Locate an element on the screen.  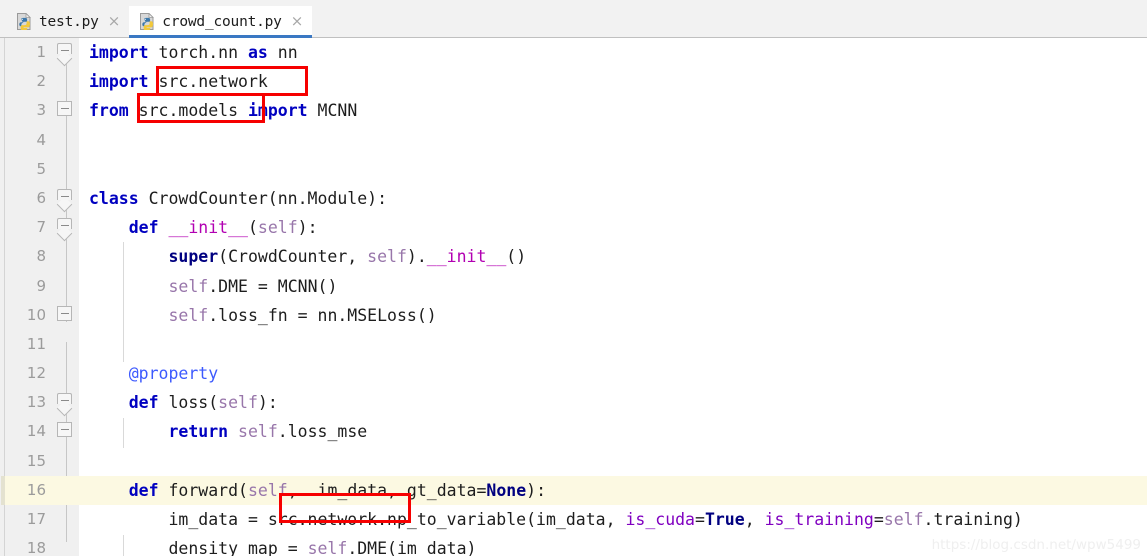
line-number: 17 is located at coordinates (36, 519).